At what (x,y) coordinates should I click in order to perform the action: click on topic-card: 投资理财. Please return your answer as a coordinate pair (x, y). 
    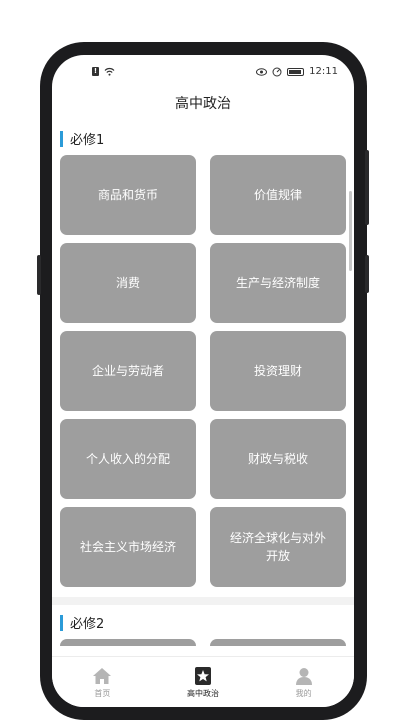
    Looking at the image, I should click on (278, 371).